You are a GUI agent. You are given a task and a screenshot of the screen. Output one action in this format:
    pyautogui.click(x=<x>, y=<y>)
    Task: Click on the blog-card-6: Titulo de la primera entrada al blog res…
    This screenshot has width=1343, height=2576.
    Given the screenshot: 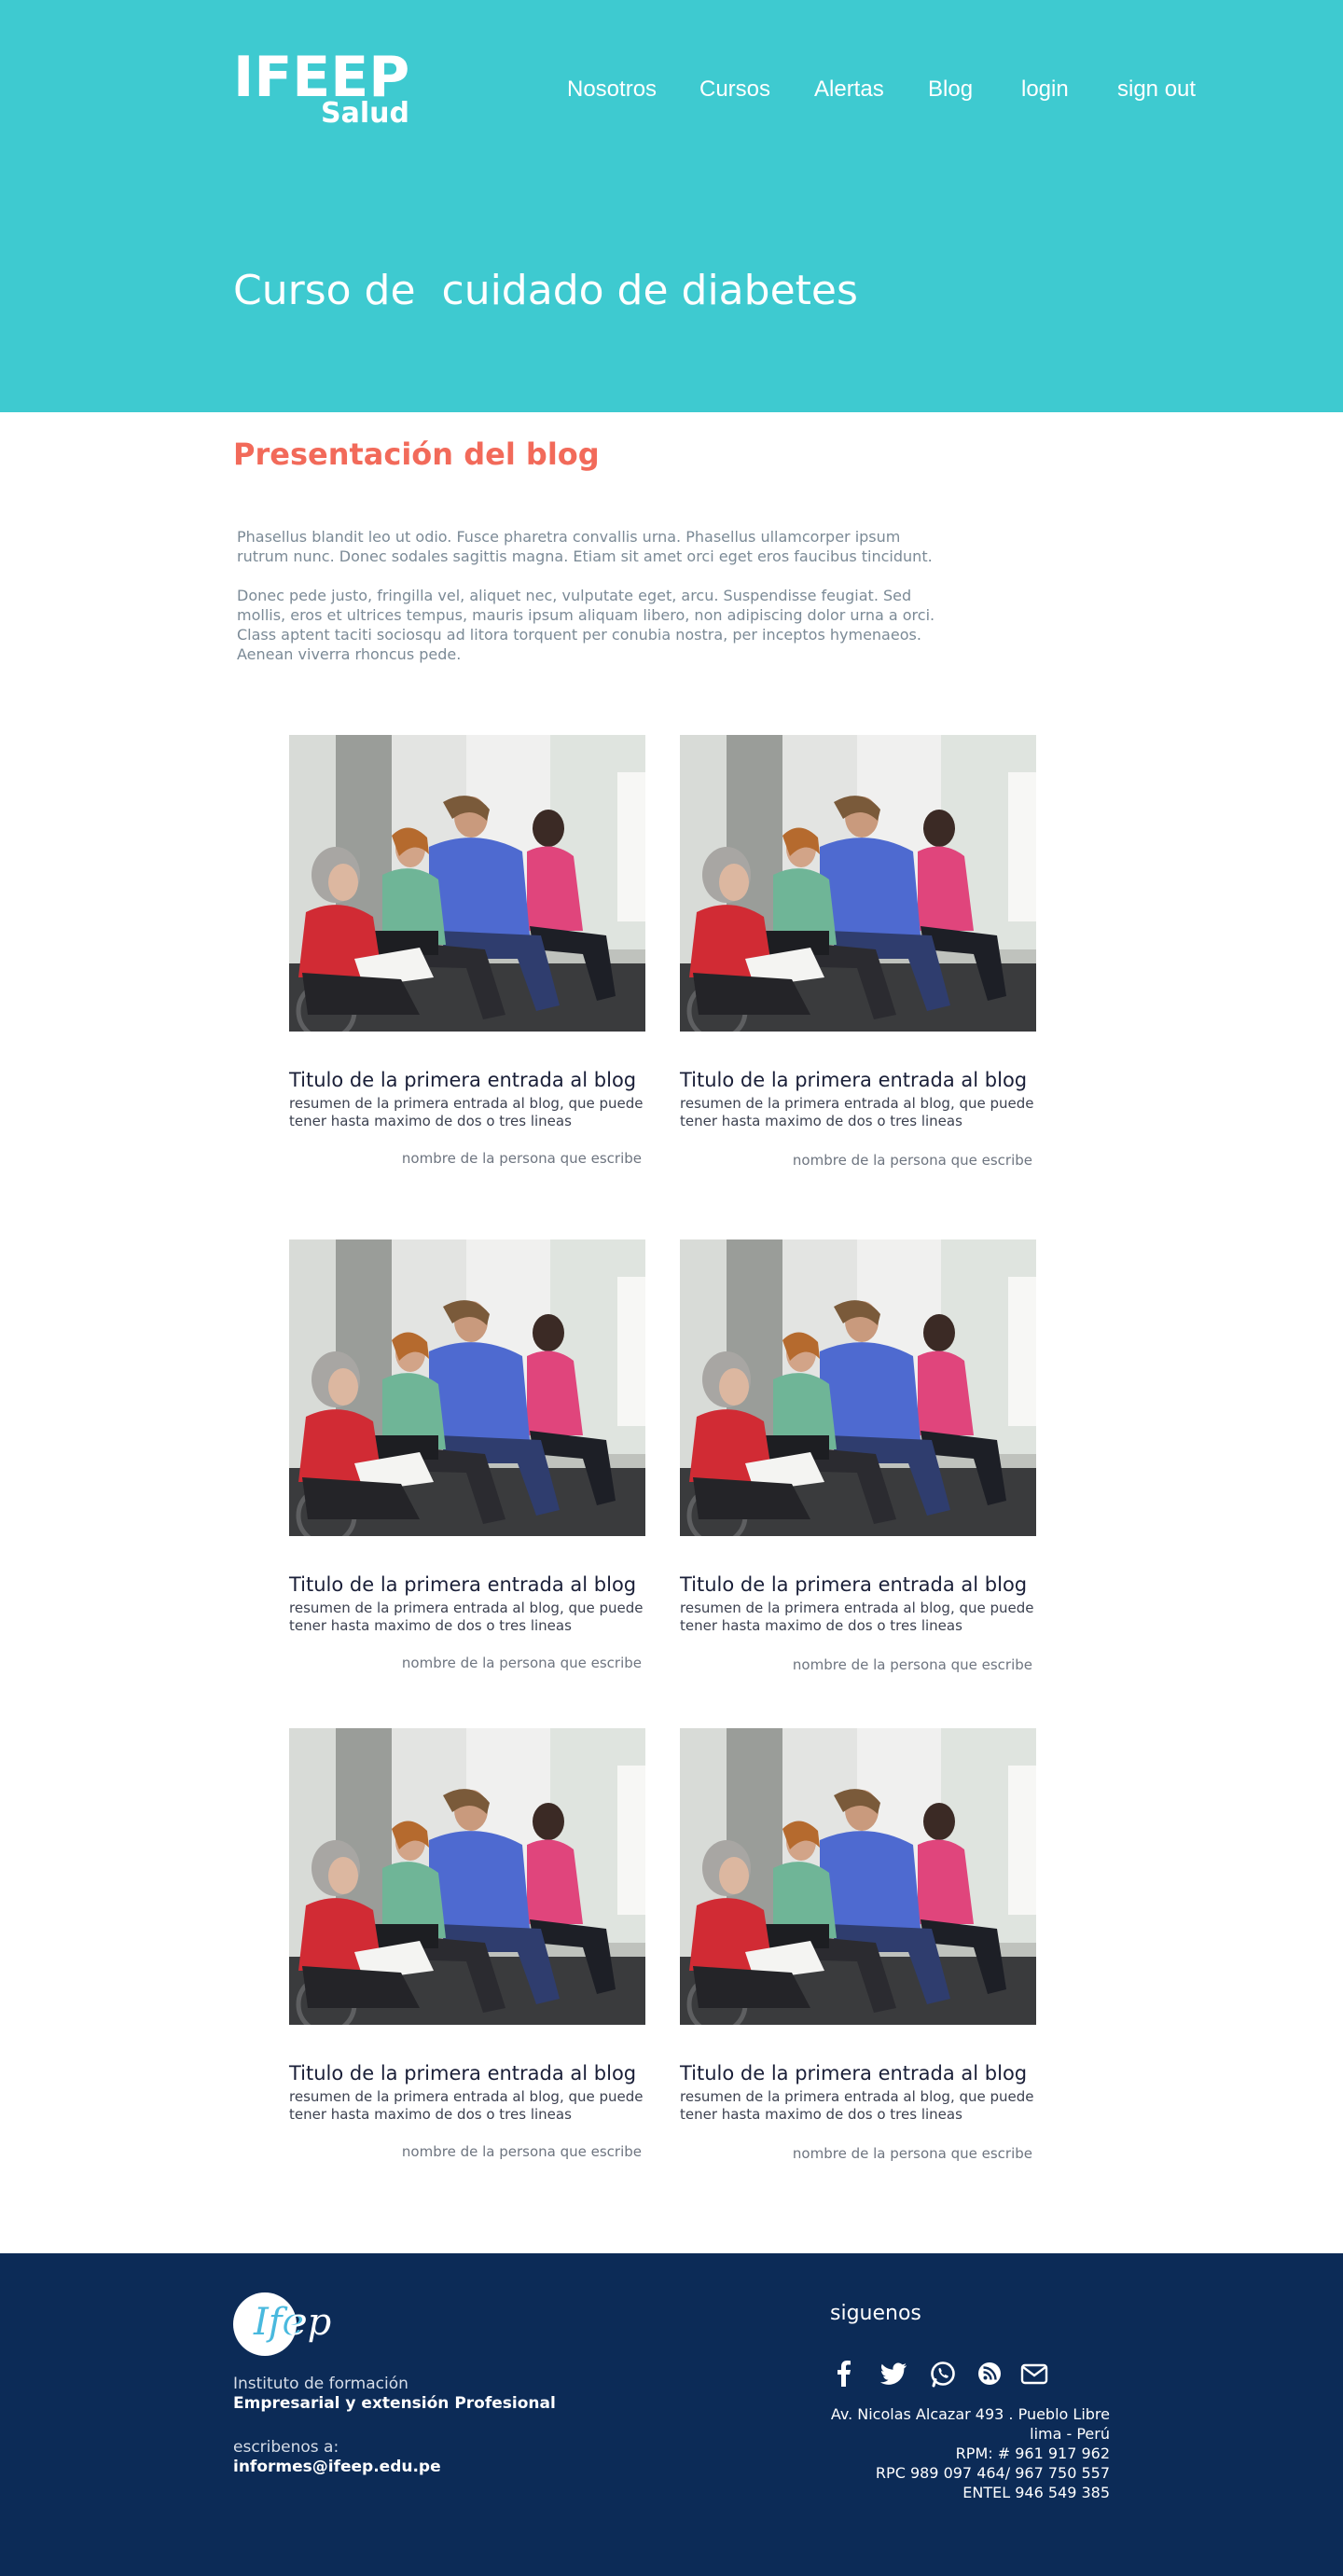 What is the action you would take?
    pyautogui.click(x=867, y=1952)
    